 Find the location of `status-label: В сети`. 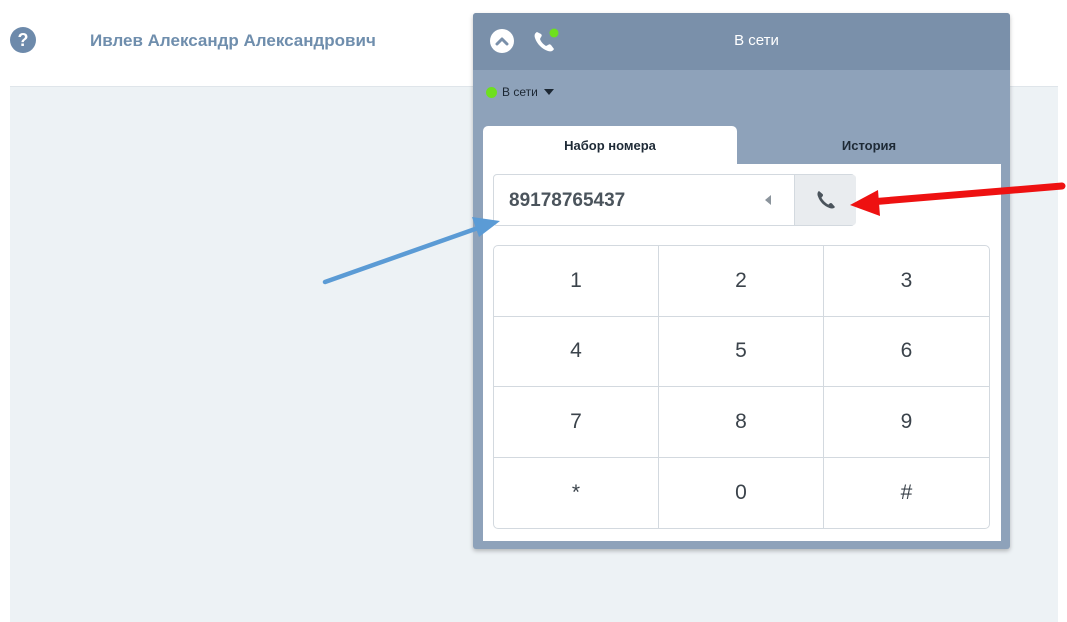

status-label: В сети is located at coordinates (520, 92).